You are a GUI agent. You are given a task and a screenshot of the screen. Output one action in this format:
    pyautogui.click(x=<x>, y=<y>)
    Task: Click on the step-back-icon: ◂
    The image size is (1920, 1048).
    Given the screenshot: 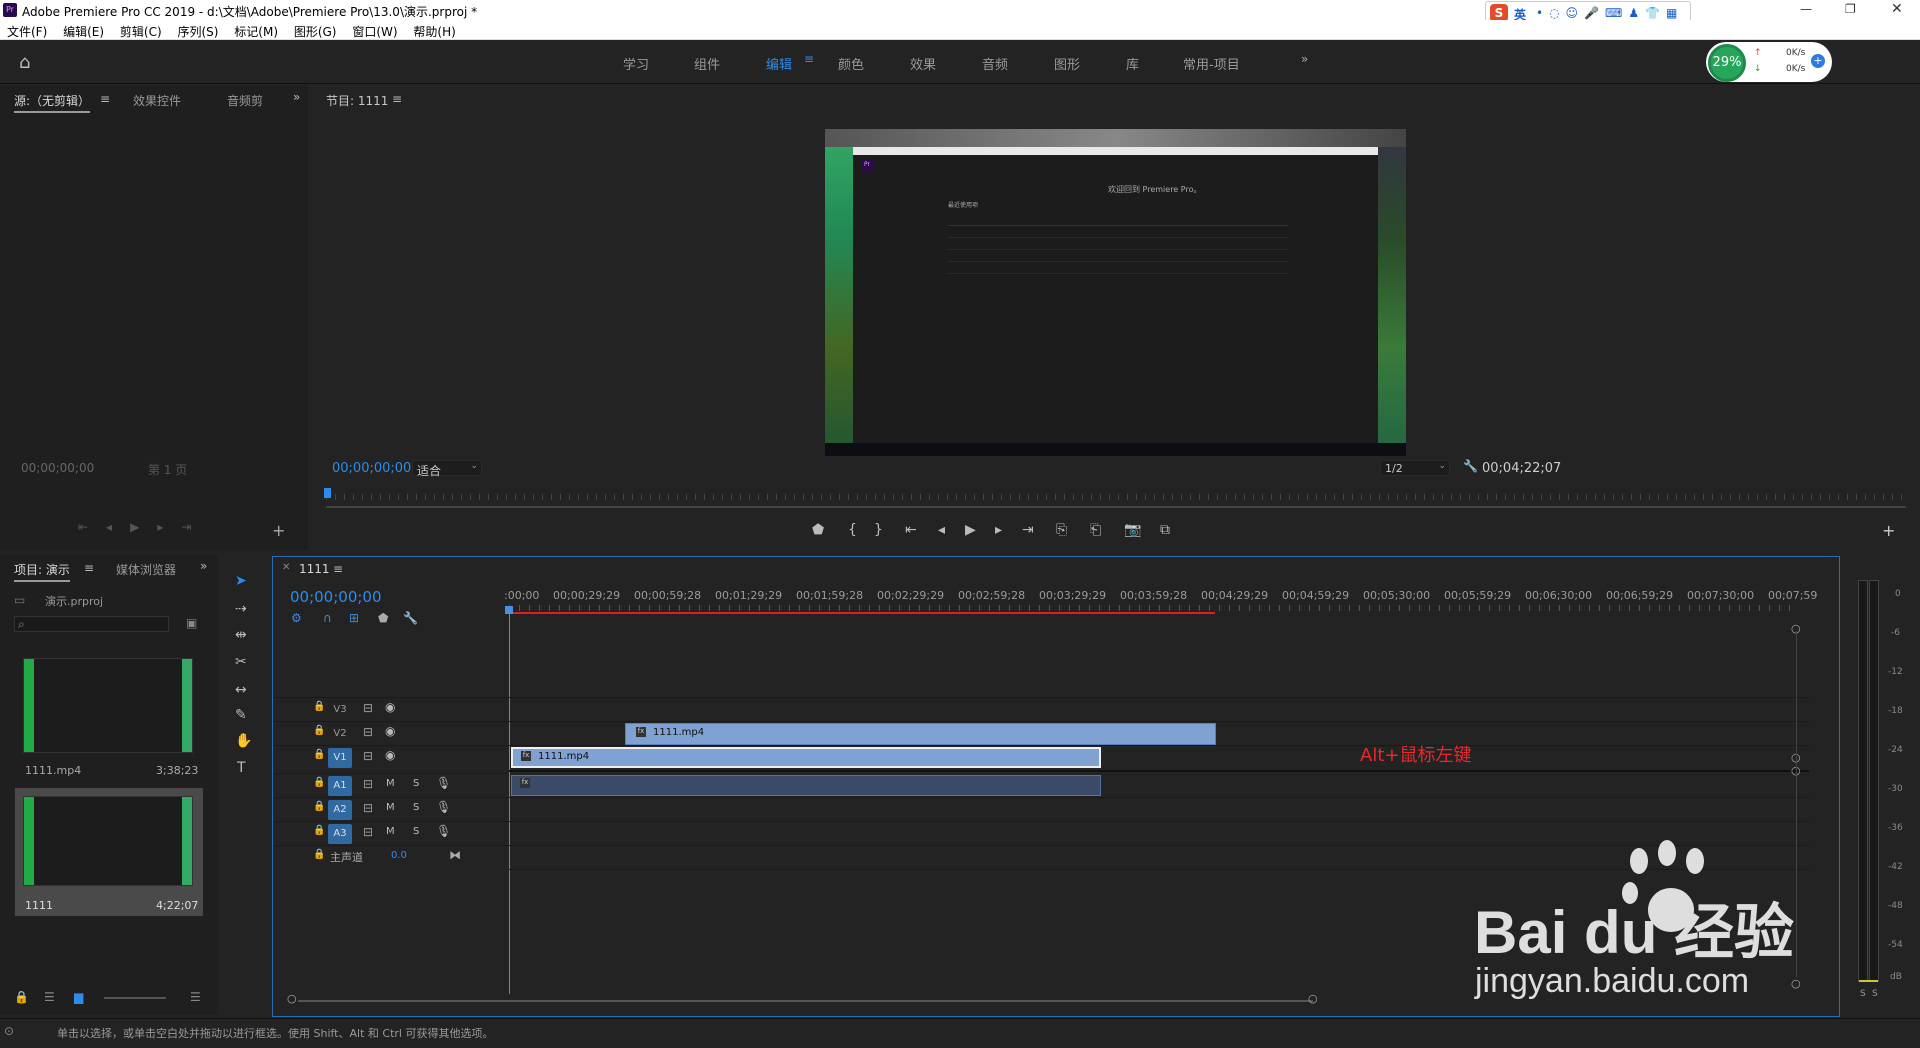 What is the action you would take?
    pyautogui.click(x=941, y=530)
    